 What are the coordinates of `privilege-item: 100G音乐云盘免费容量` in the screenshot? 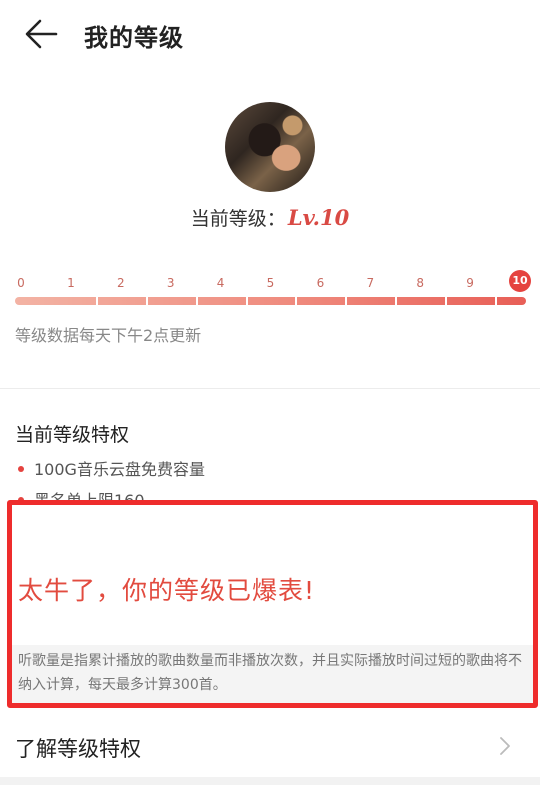 It's located at (111, 468).